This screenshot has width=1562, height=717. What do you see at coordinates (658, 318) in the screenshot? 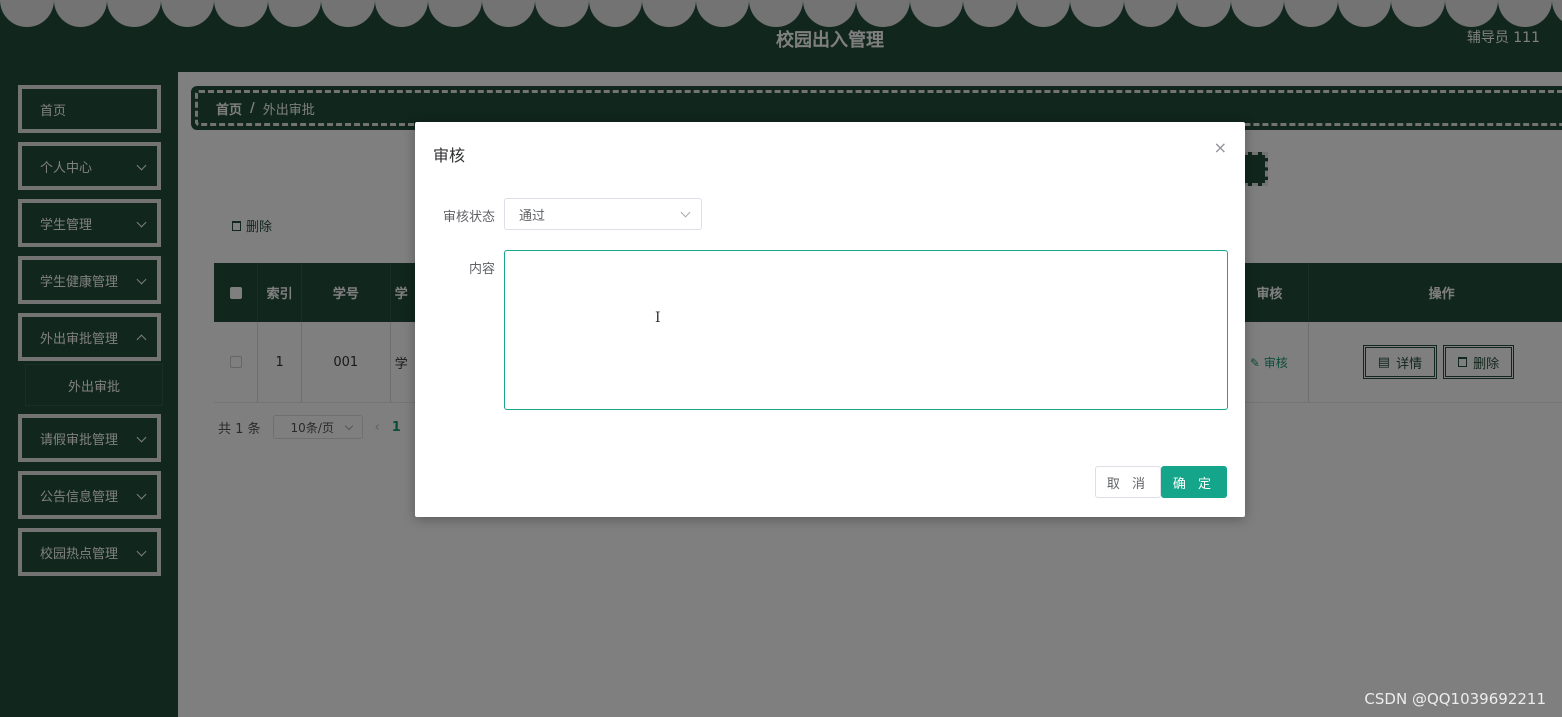
I see `text-cursor-icon: I` at bounding box center [658, 318].